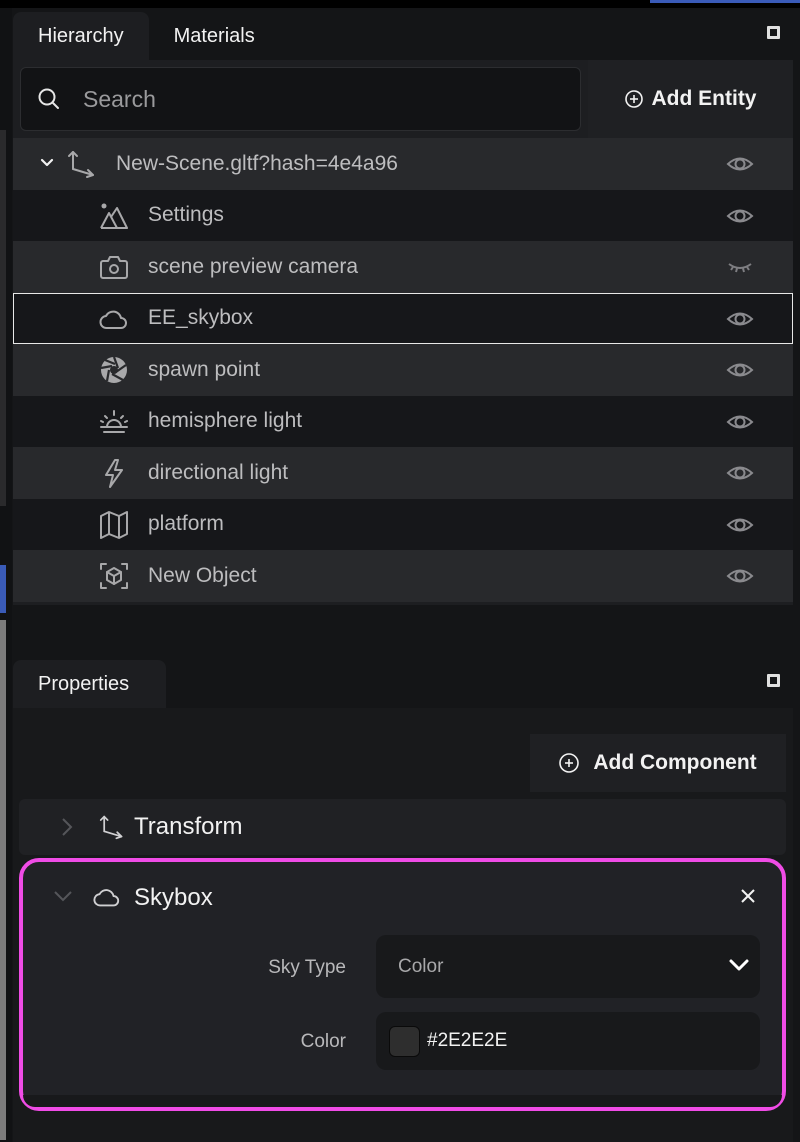 The image size is (800, 1142). I want to click on top-accent-bar, so click(725, 1).